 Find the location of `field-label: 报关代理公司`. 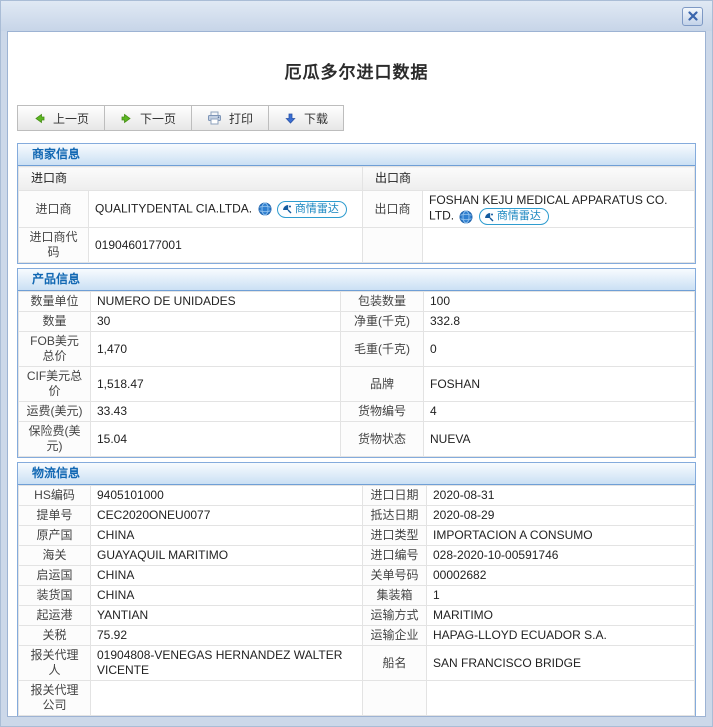

field-label: 报关代理公司 is located at coordinates (54, 698).